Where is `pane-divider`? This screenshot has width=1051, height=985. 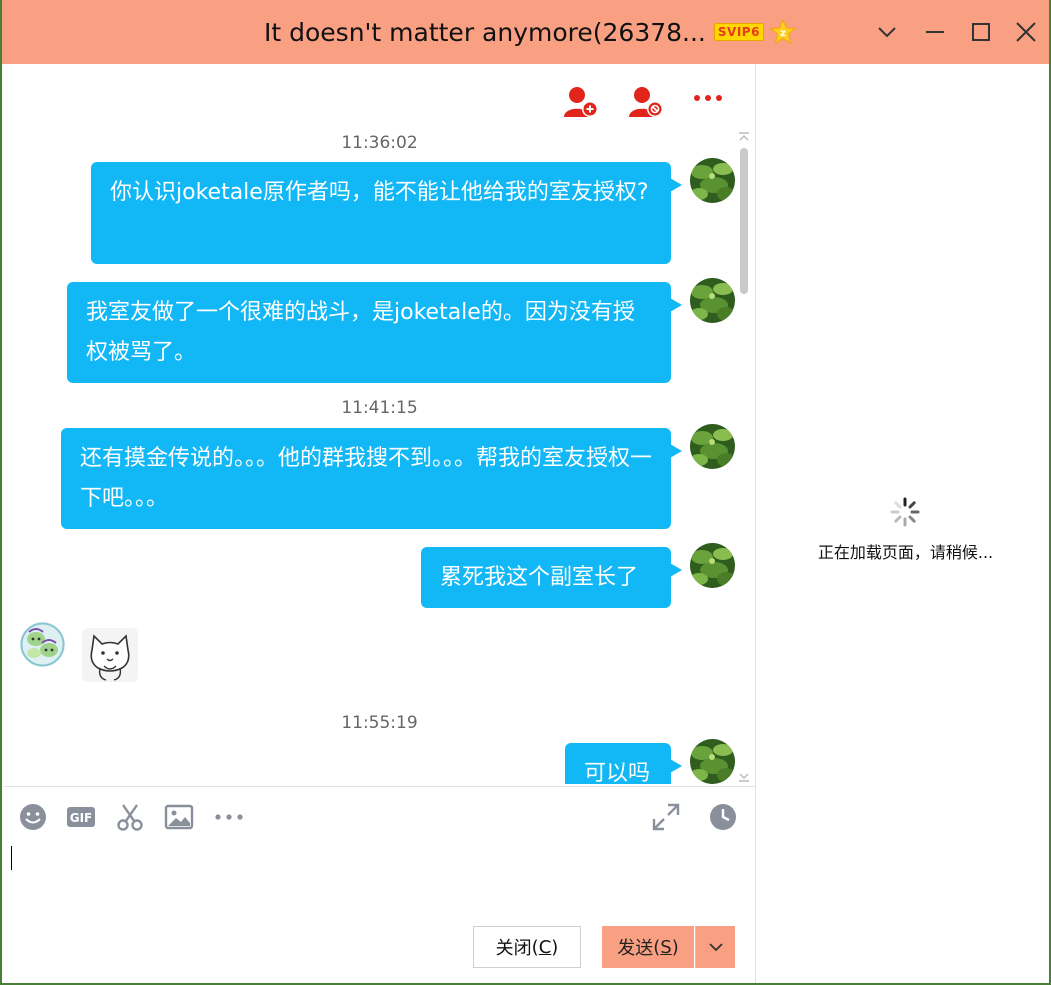 pane-divider is located at coordinates (755, 523).